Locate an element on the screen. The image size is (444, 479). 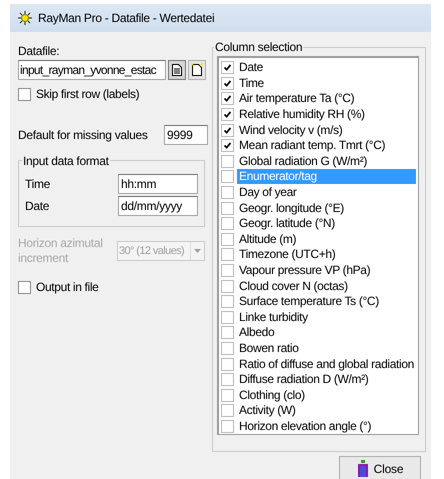
field-label: Default for missing values is located at coordinates (83, 135).